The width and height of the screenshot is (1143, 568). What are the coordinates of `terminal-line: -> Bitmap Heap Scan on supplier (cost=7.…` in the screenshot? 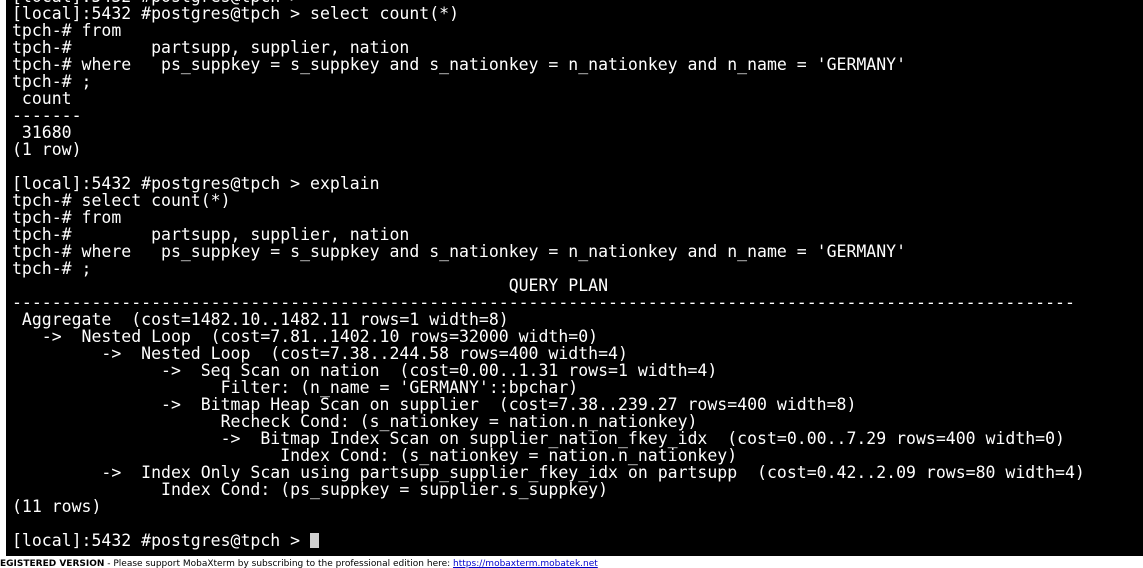 It's located at (434, 404).